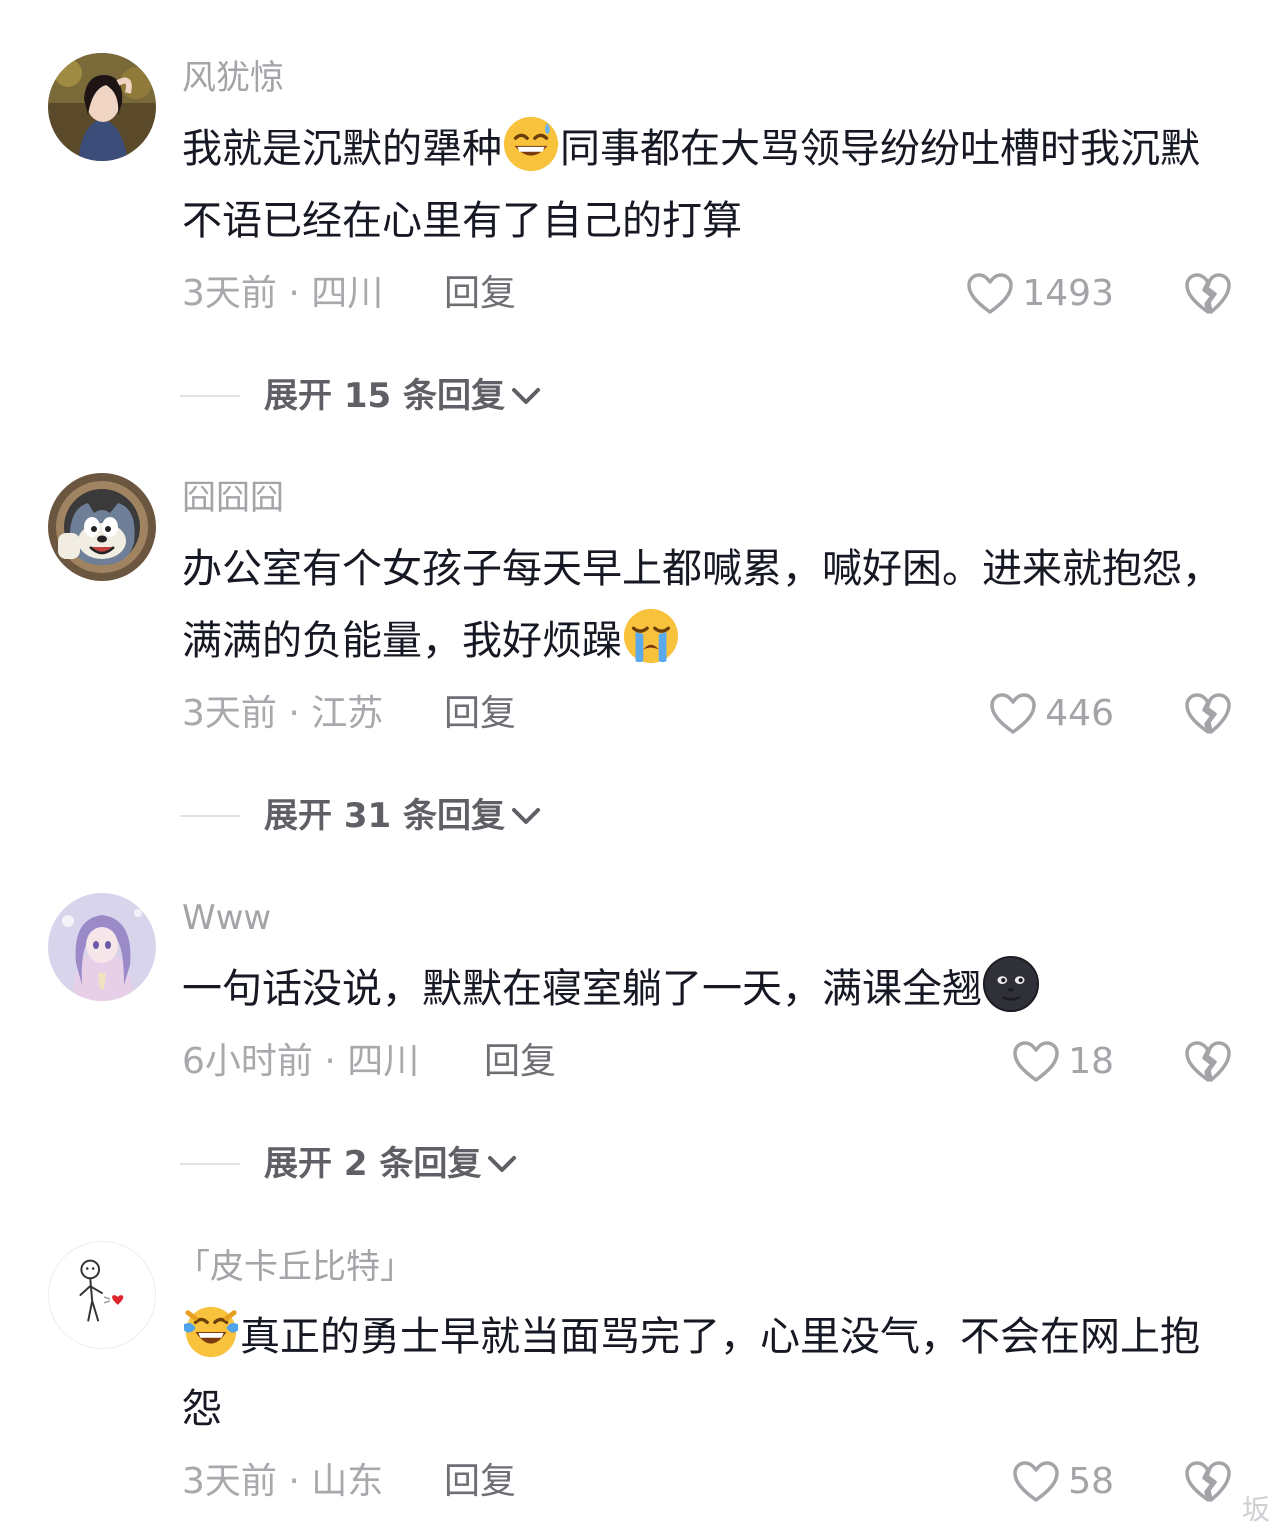 Image resolution: width=1284 pixels, height=1534 pixels. What do you see at coordinates (1068, 293) in the screenshot?
I see `like-count: 1493` at bounding box center [1068, 293].